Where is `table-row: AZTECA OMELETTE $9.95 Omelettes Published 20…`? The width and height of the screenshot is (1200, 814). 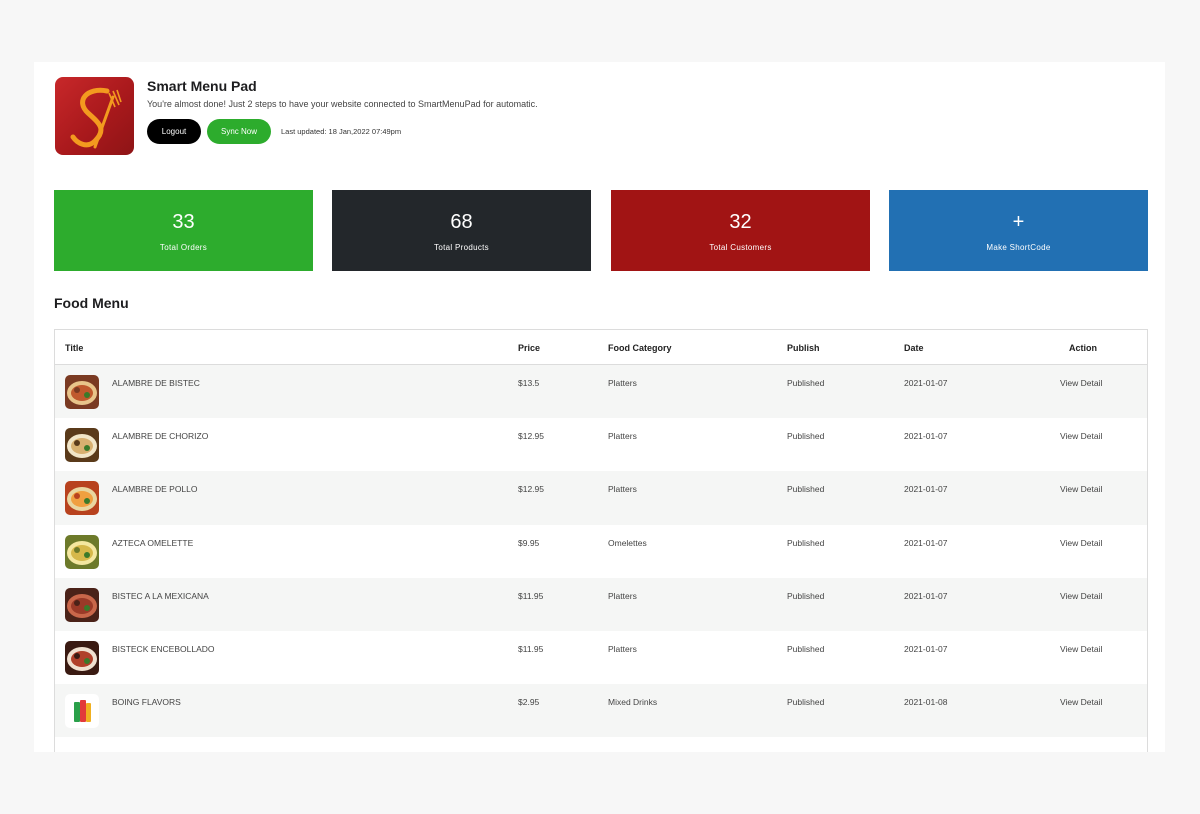 table-row: AZTECA OMELETTE $9.95 Omelettes Published 20… is located at coordinates (601, 551).